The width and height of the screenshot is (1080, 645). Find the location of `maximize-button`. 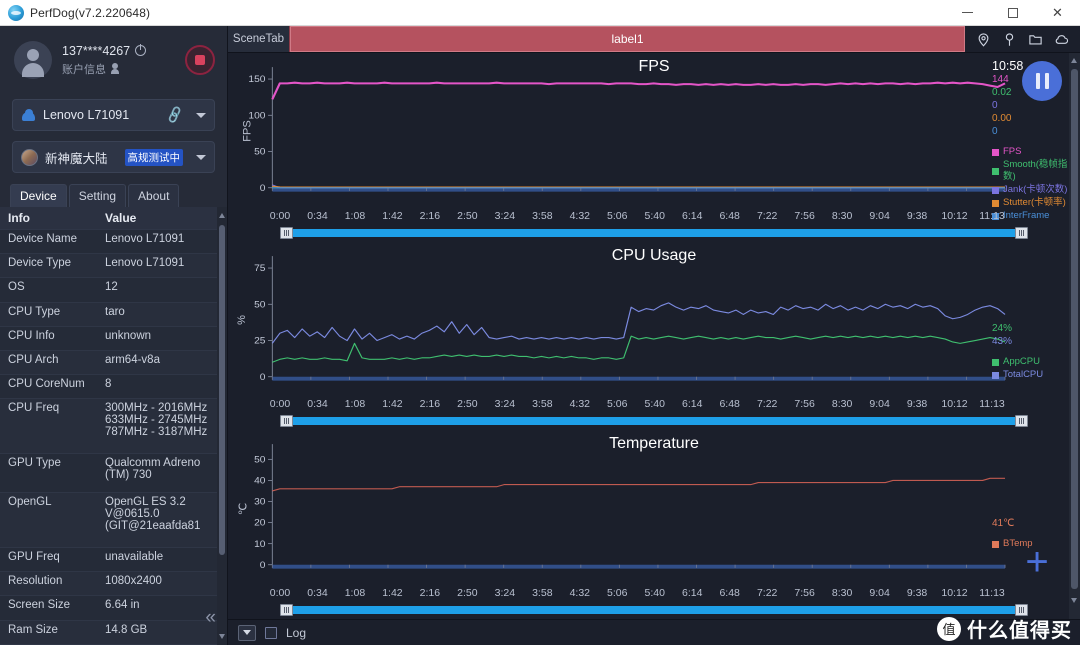

maximize-button is located at coordinates (1012, 12).